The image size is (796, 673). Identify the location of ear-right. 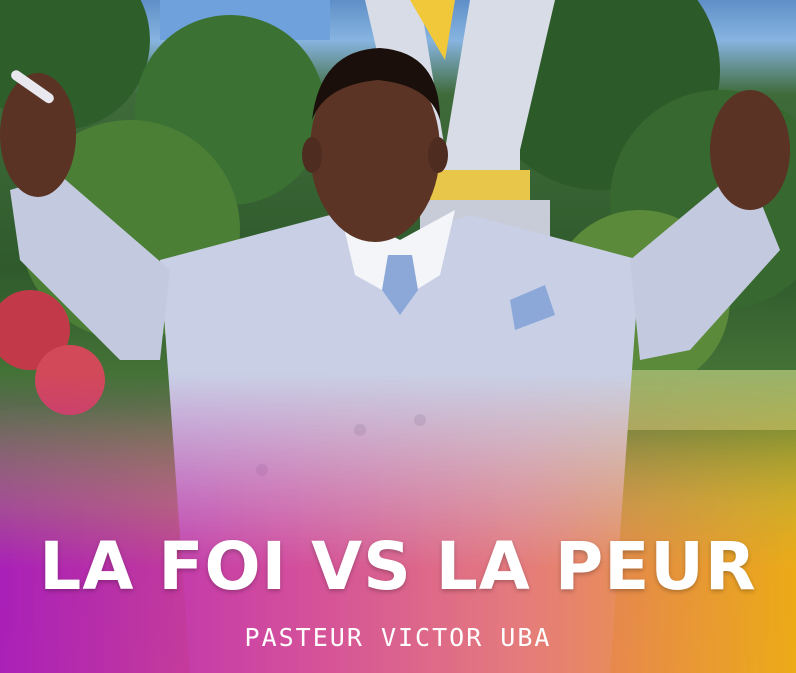
(438, 155).